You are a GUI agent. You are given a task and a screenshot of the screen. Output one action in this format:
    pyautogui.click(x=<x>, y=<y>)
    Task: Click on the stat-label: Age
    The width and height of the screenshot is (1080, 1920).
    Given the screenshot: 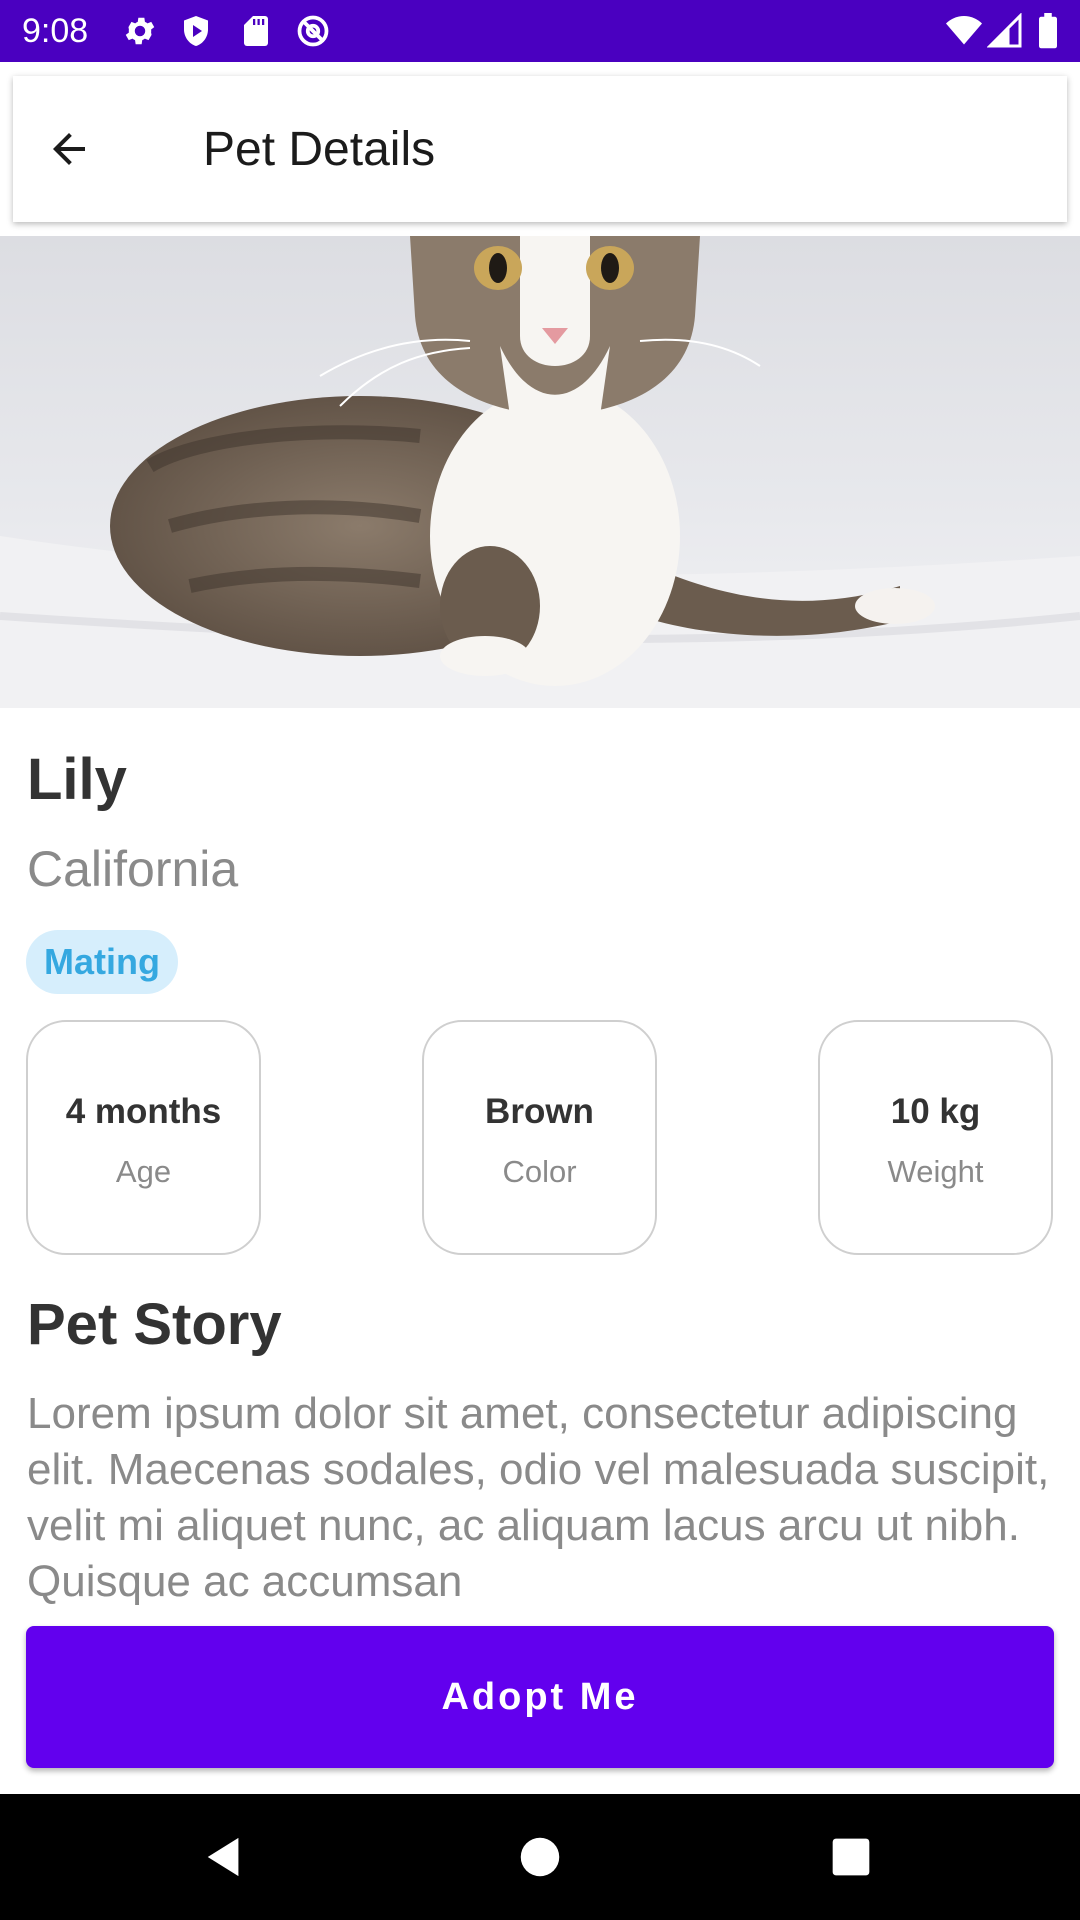 What is the action you would take?
    pyautogui.click(x=143, y=1171)
    